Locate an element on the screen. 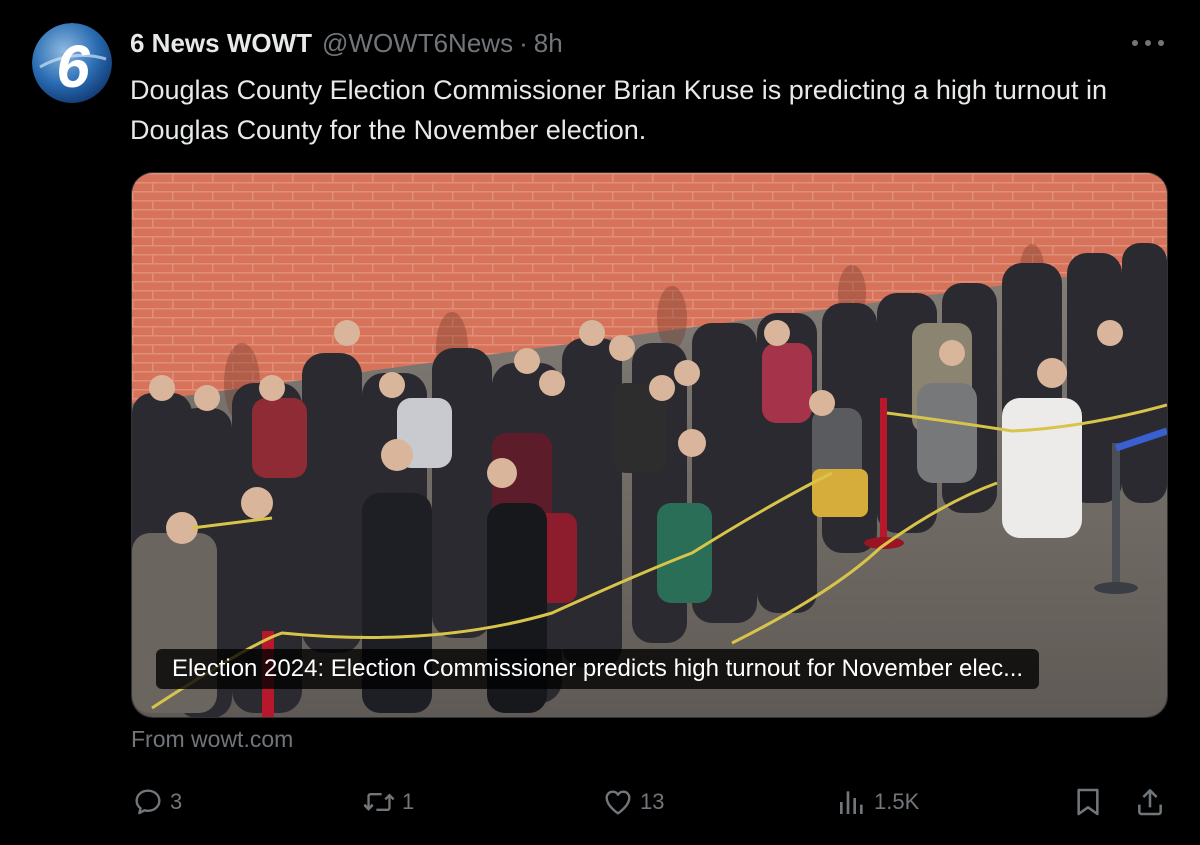 Image resolution: width=1200 pixels, height=845 pixels. reply-button: 3 is located at coordinates (157, 802).